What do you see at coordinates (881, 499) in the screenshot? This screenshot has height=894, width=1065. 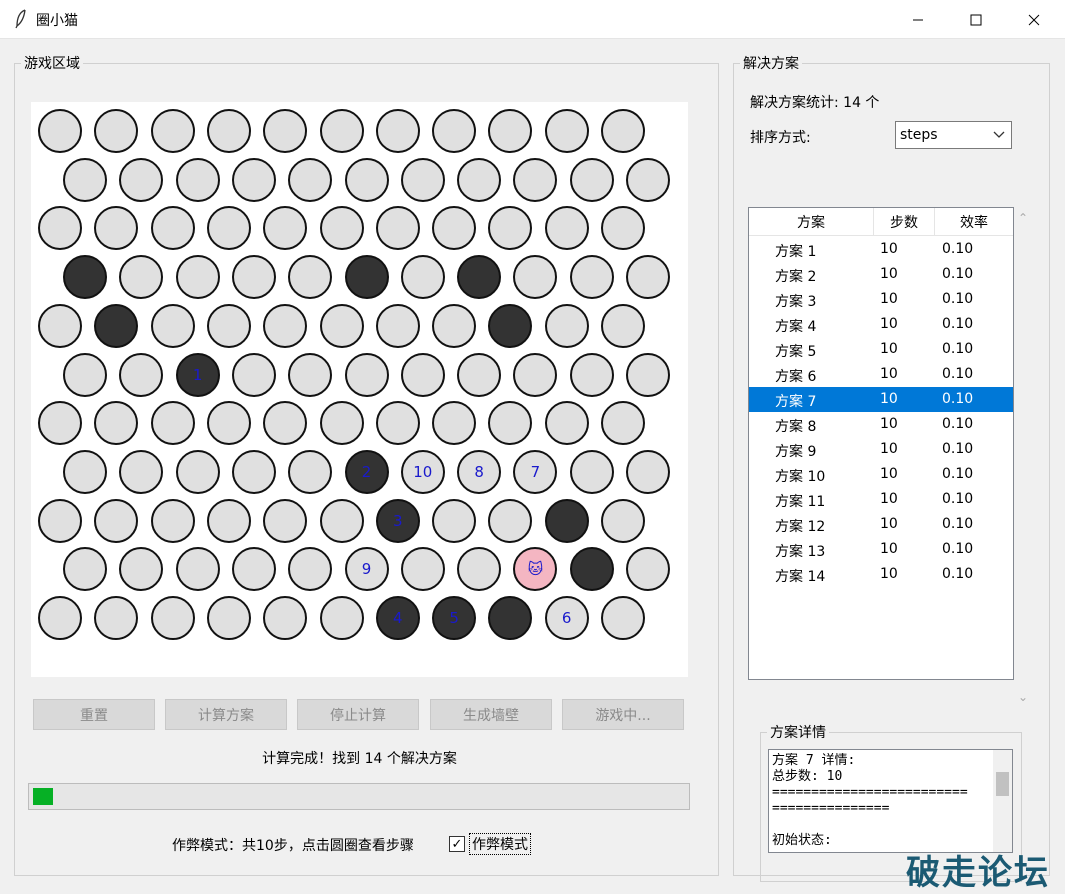 I see `table-row: 方案 11 10 0.10` at bounding box center [881, 499].